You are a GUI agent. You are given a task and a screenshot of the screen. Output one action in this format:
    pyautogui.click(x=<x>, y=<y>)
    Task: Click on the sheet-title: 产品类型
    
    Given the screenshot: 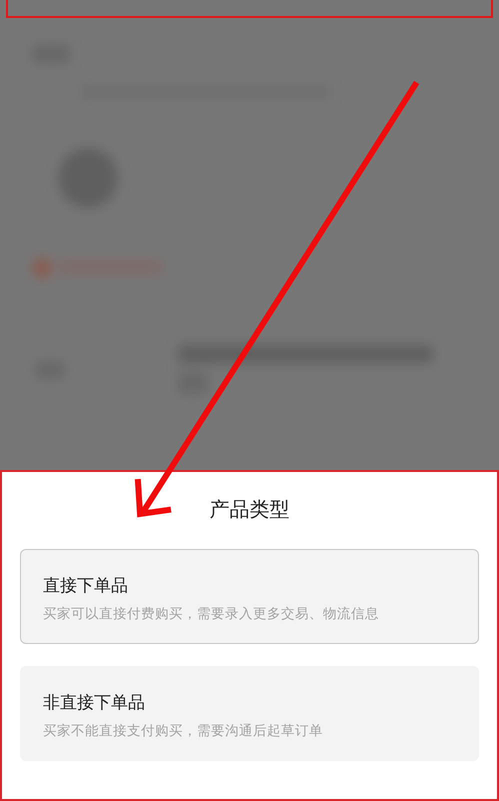 What is the action you would take?
    pyautogui.click(x=250, y=509)
    